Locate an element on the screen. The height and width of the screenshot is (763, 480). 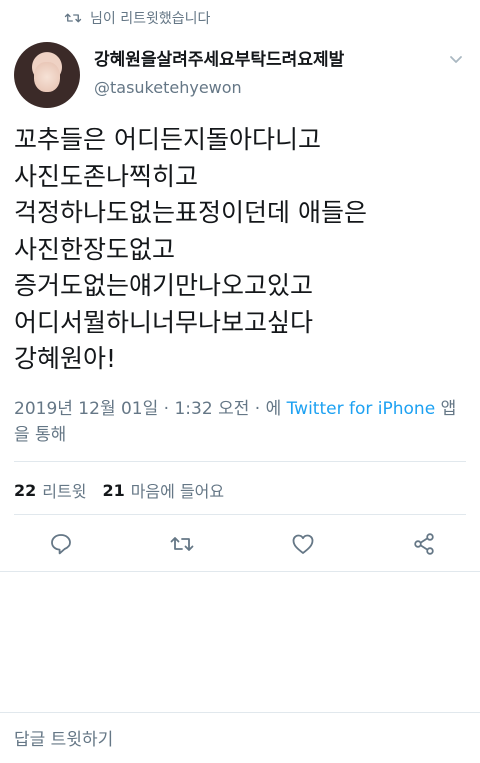
engagement-stats: 22 리트윗 21 마음에 들어요 is located at coordinates (127, 490).